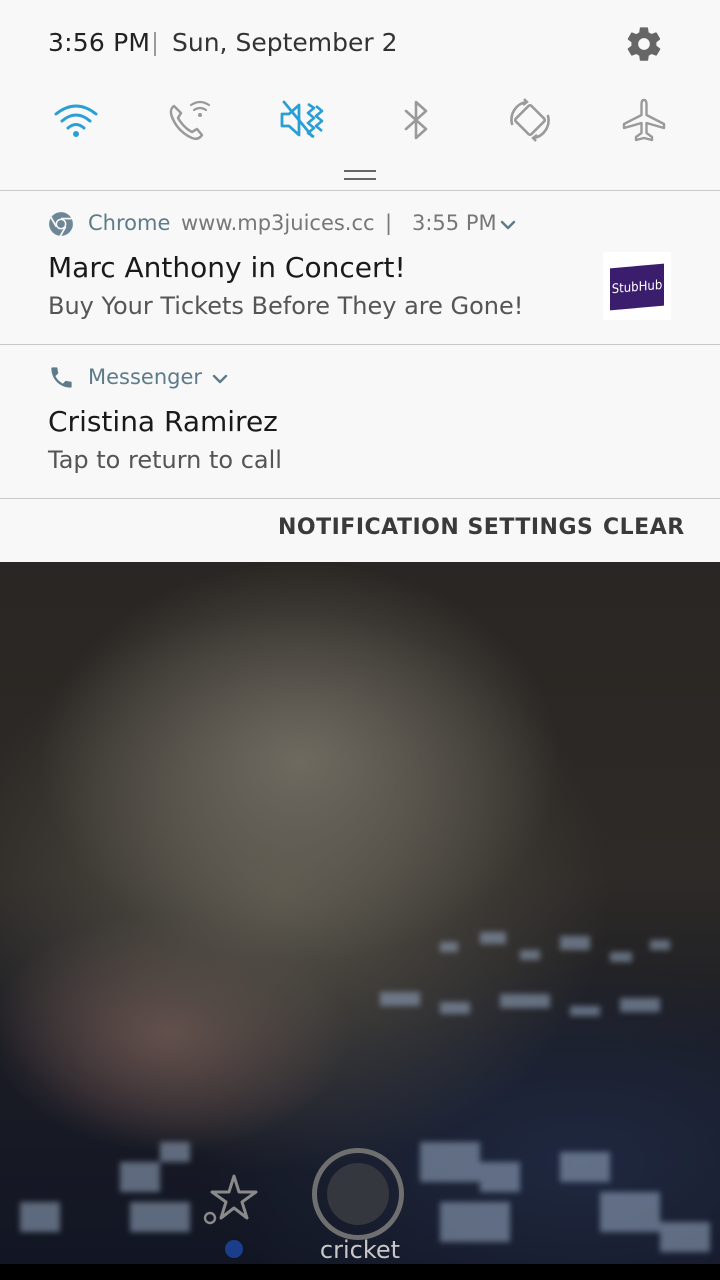 The height and width of the screenshot is (1280, 720). What do you see at coordinates (232, 1200) in the screenshot?
I see `star-effects-icon` at bounding box center [232, 1200].